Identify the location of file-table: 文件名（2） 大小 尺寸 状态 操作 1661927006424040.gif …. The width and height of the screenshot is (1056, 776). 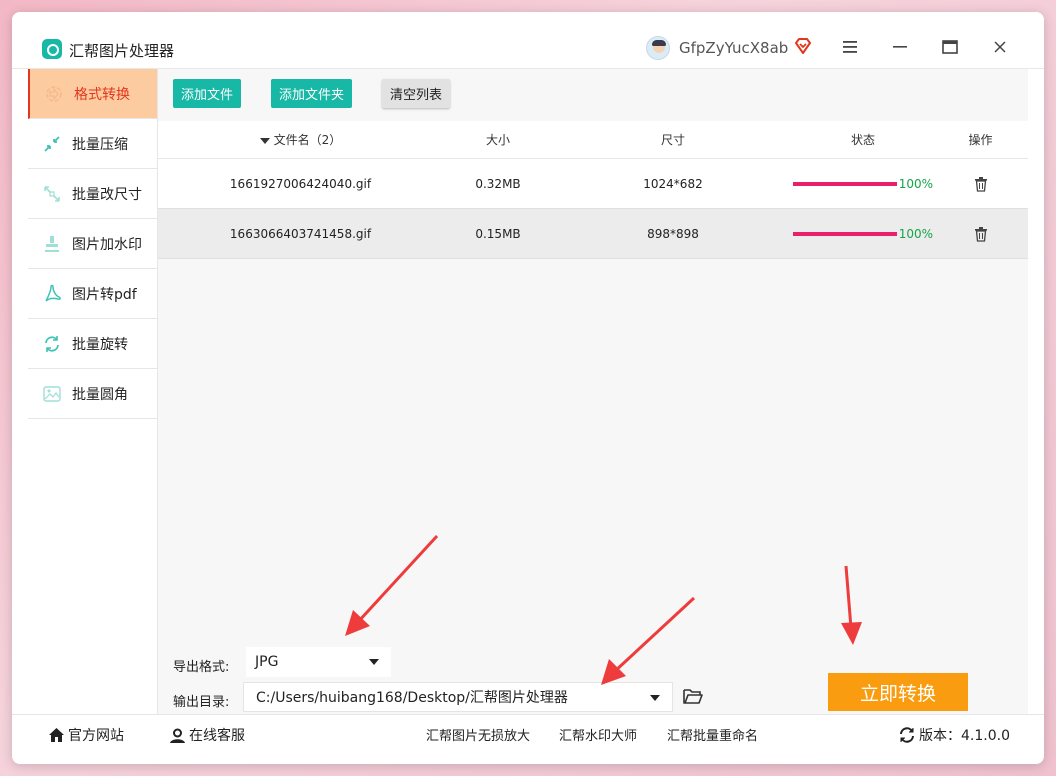
(593, 190).